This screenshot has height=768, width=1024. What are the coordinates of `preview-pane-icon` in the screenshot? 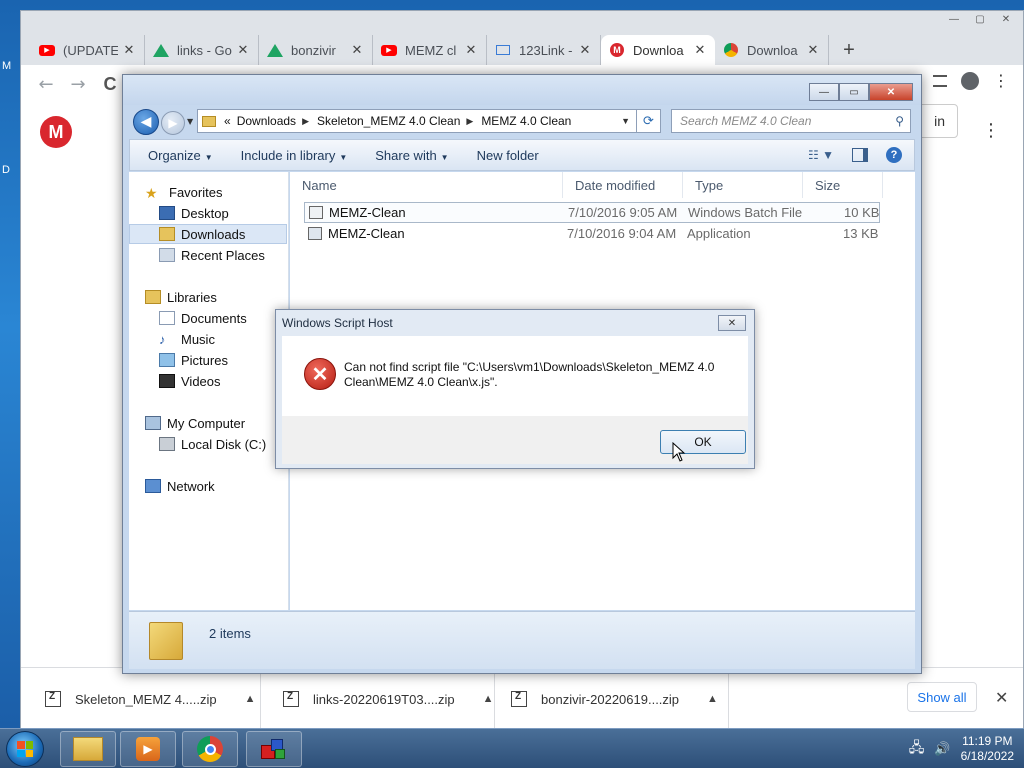 It's located at (860, 155).